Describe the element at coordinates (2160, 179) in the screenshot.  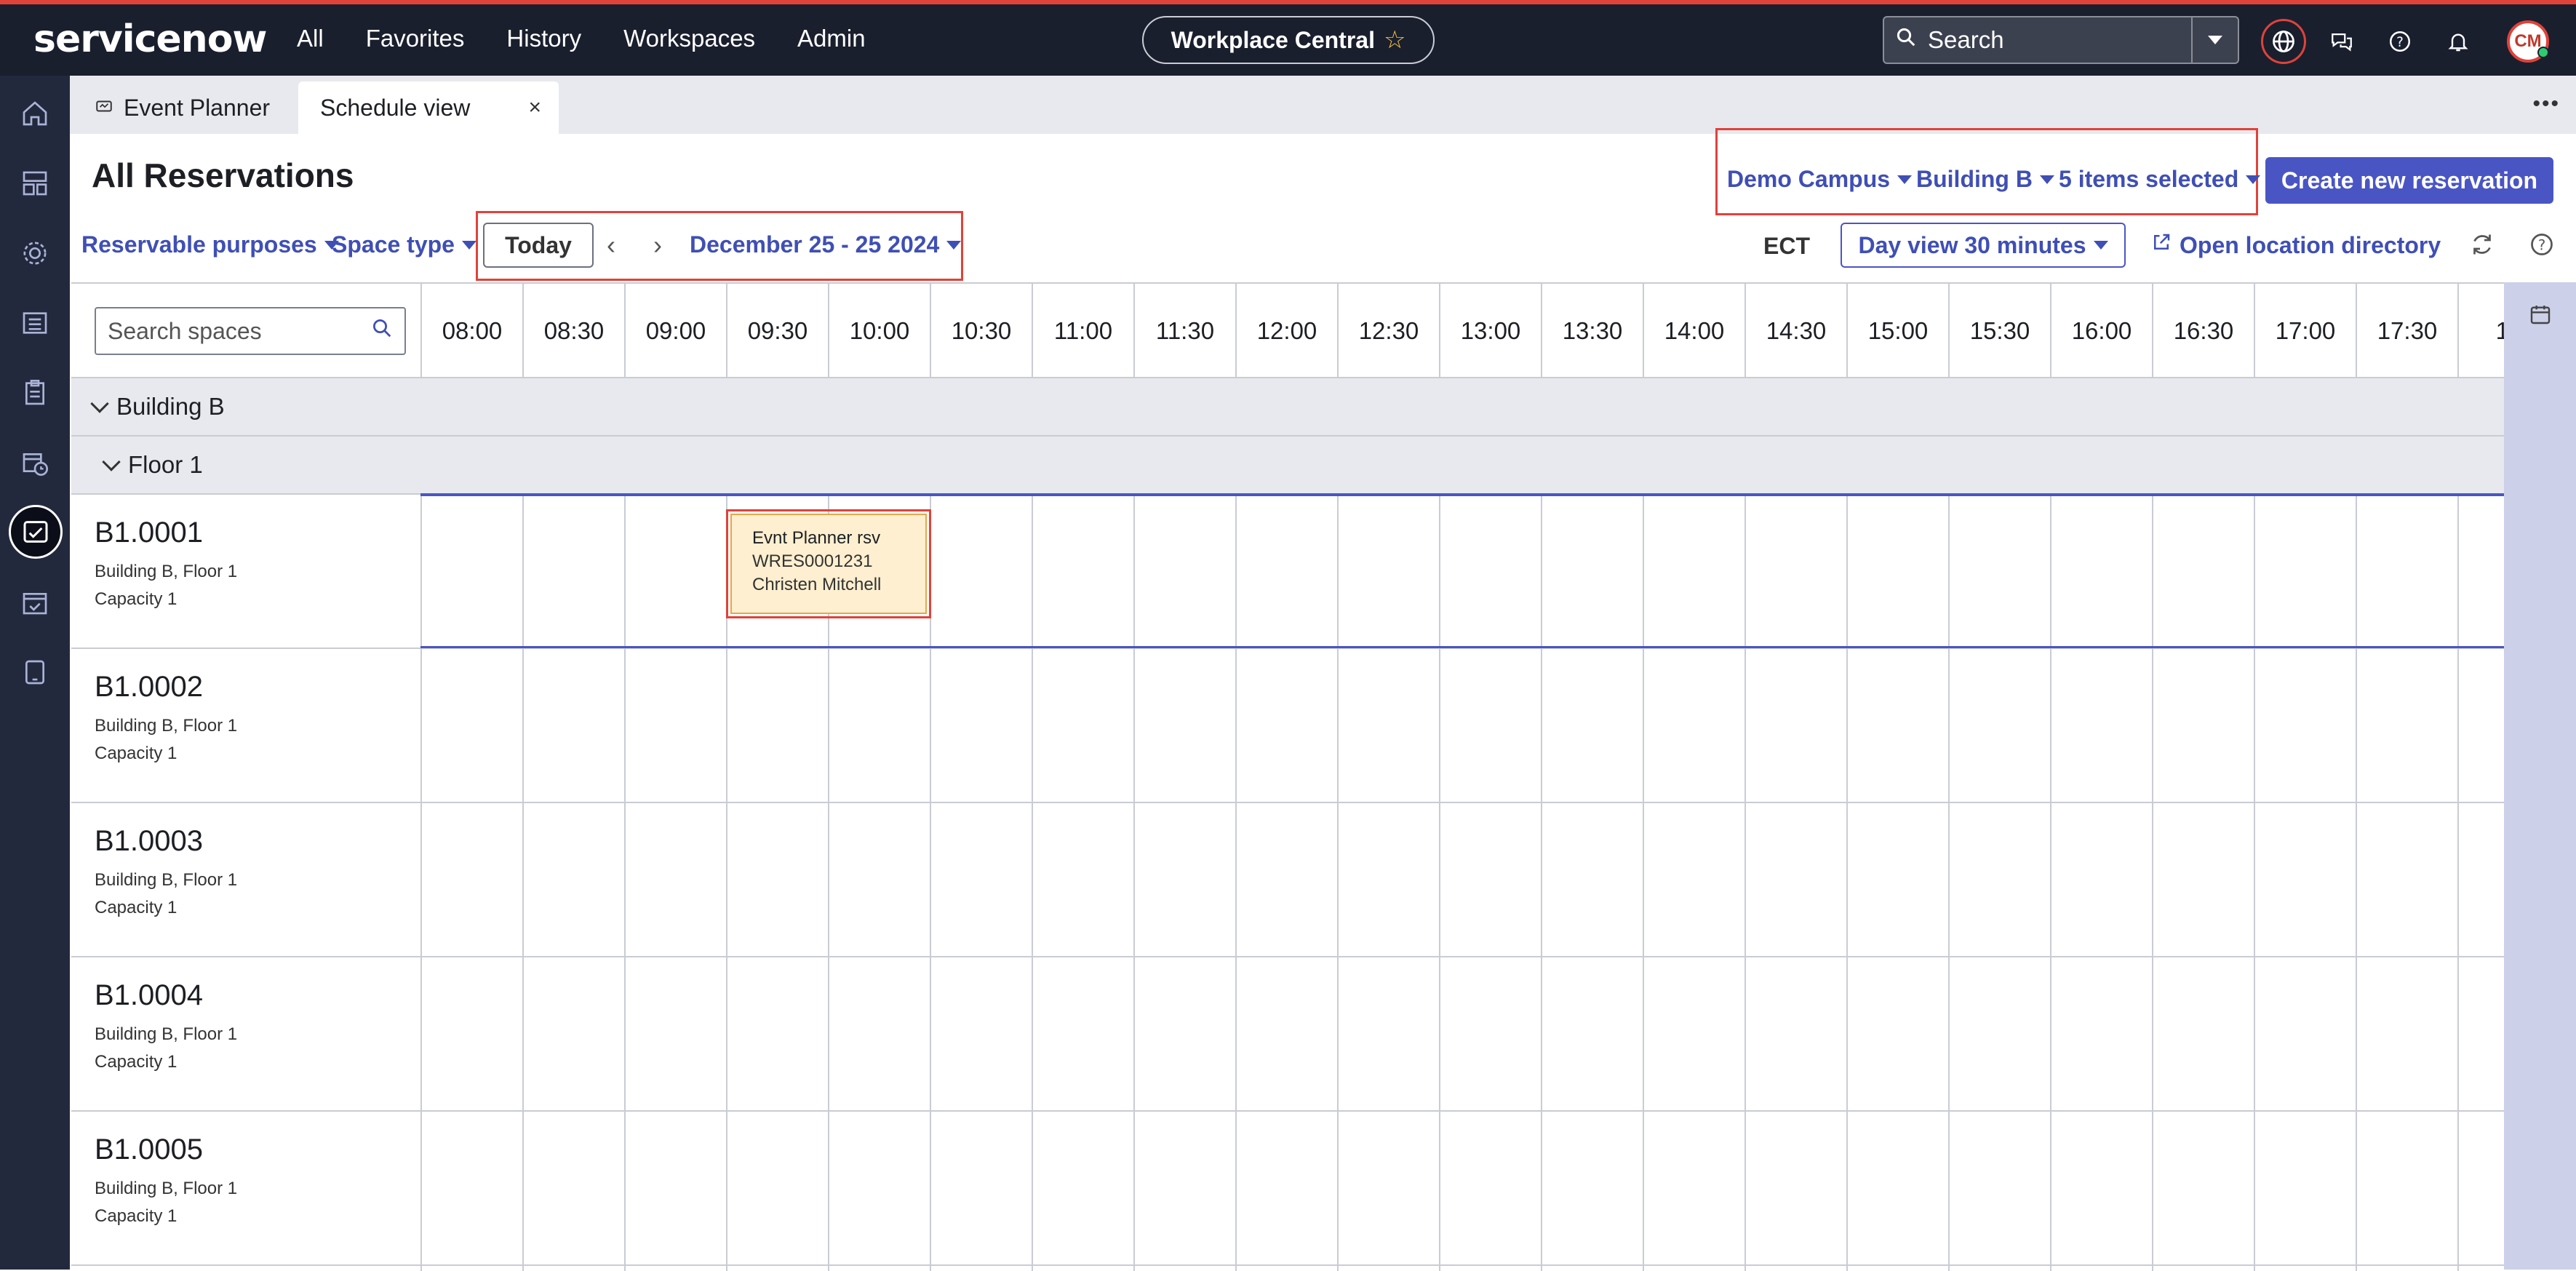
I see `items-selected-dropdown: 5 items selected` at that location.